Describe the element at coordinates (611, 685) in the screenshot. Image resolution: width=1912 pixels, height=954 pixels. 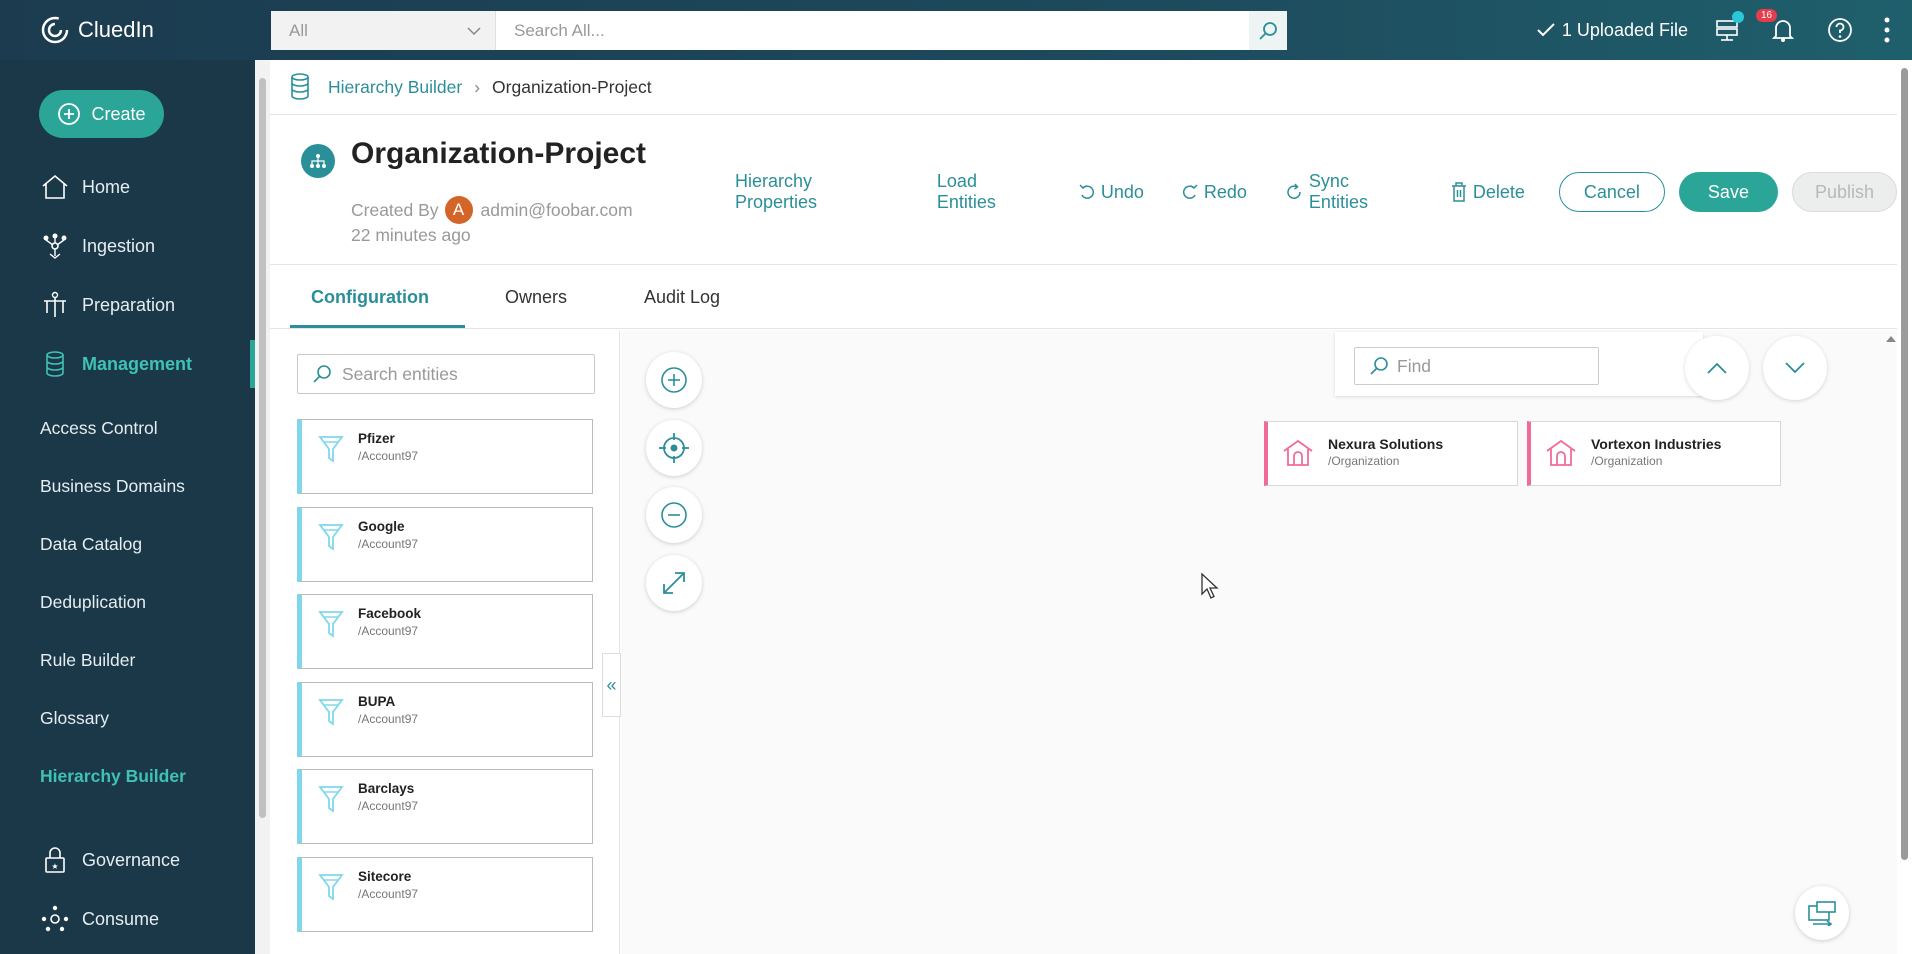
I see `collapse-panel-button: «` at that location.